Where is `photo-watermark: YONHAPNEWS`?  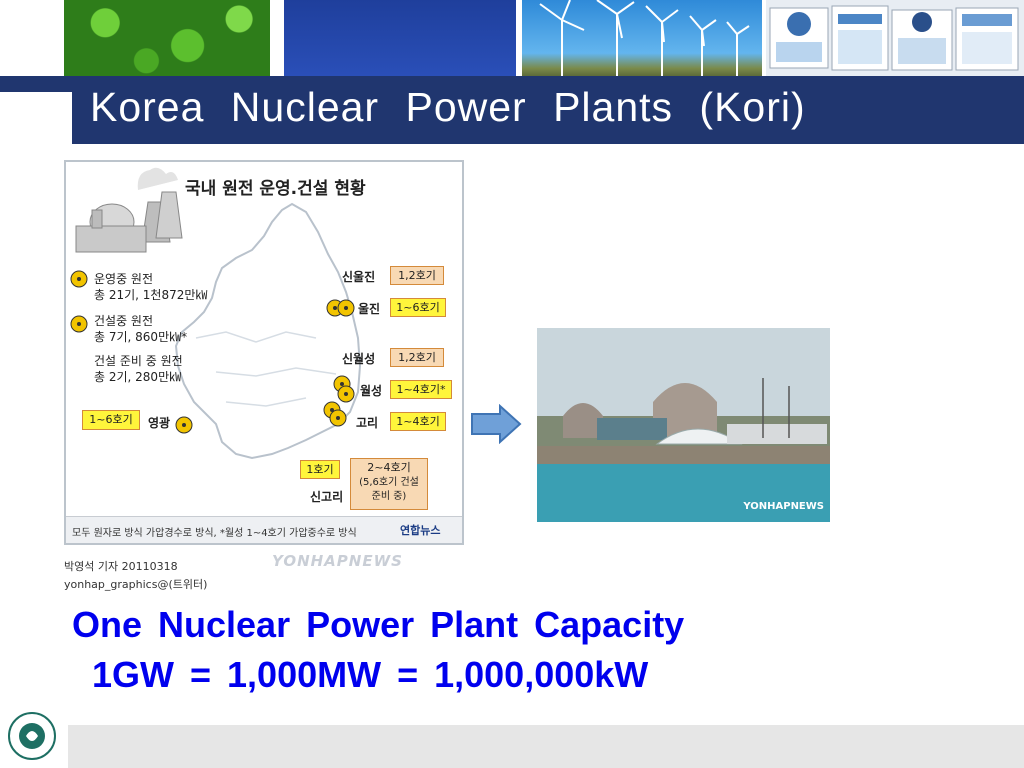 photo-watermark: YONHAPNEWS is located at coordinates (783, 506).